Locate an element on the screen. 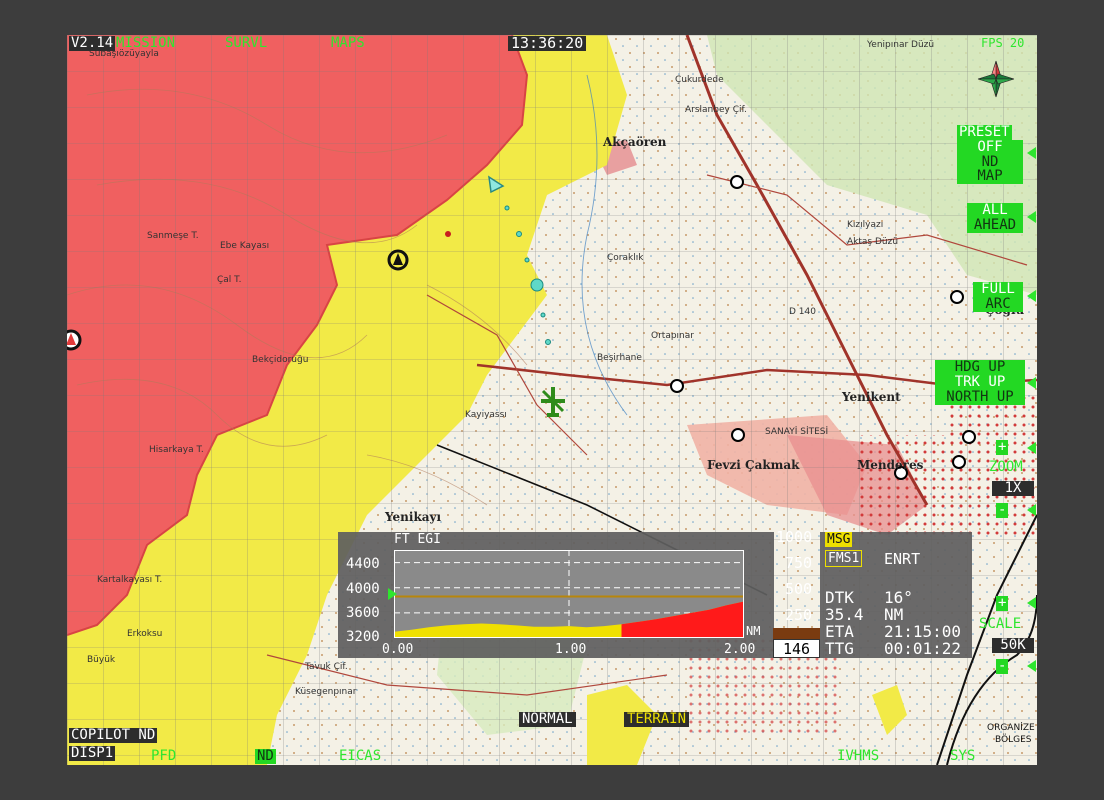 The image size is (1104, 800). map-label-sanayi: SANAYİ SİTESİ is located at coordinates (797, 432).